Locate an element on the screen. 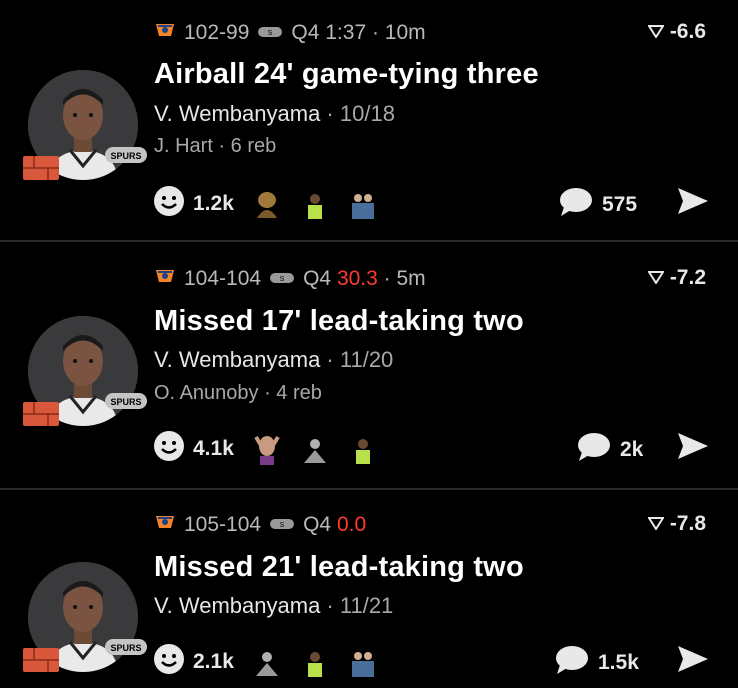 The height and width of the screenshot is (688, 738). player-stat: 10/18 is located at coordinates (367, 113).